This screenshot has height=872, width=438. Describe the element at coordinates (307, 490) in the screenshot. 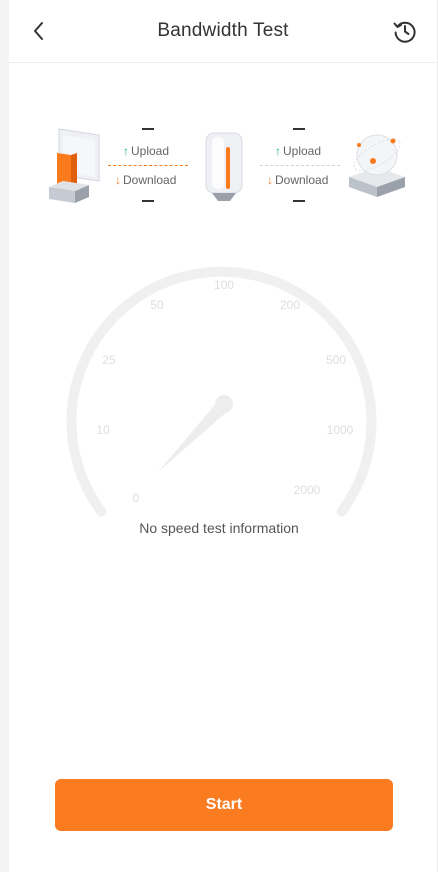

I see `tick-label: 2000` at that location.